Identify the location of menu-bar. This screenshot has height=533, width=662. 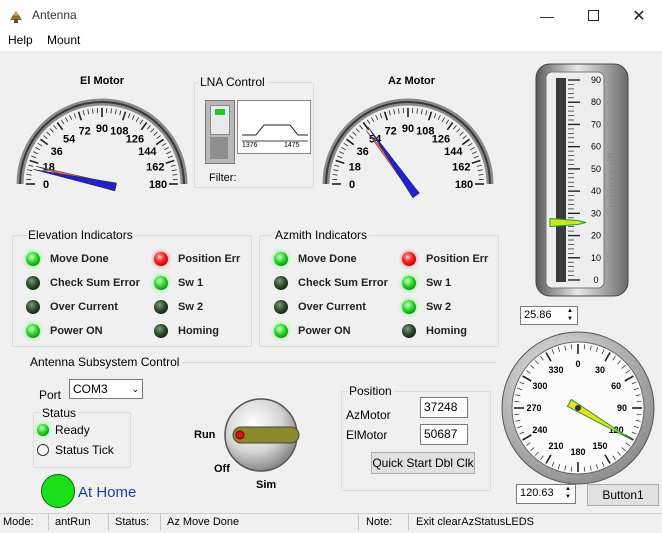
(331, 41).